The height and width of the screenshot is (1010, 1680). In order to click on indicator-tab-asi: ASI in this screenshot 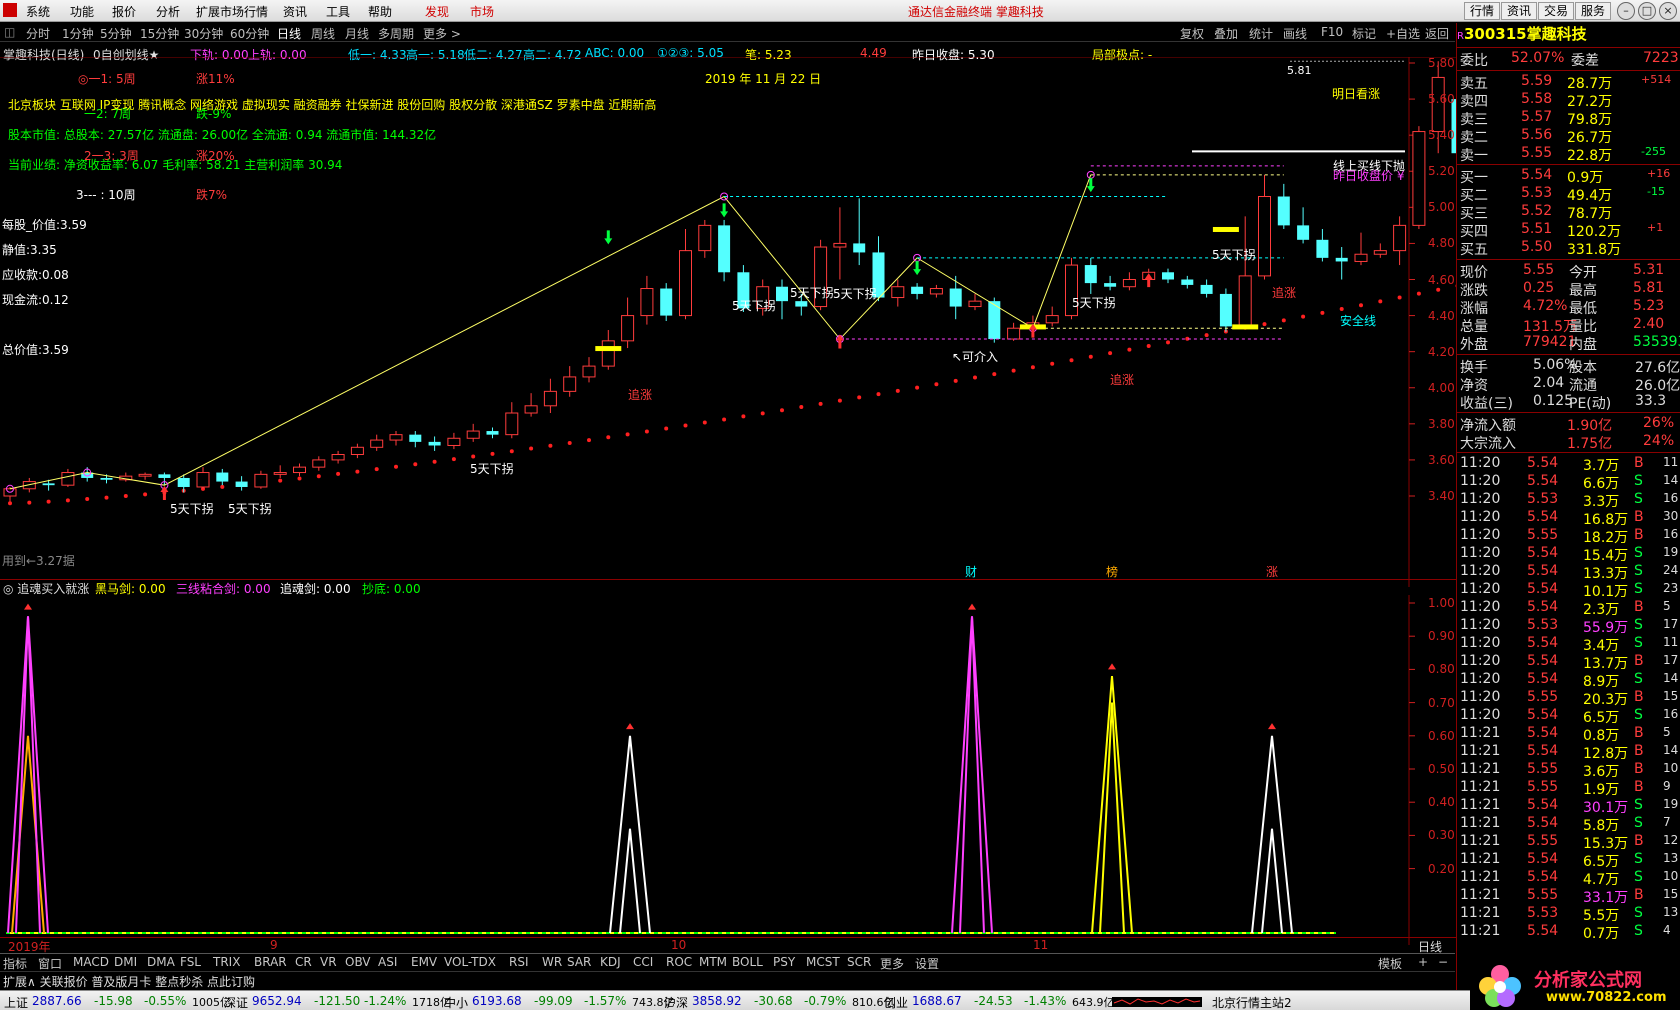, I will do `click(387, 962)`.